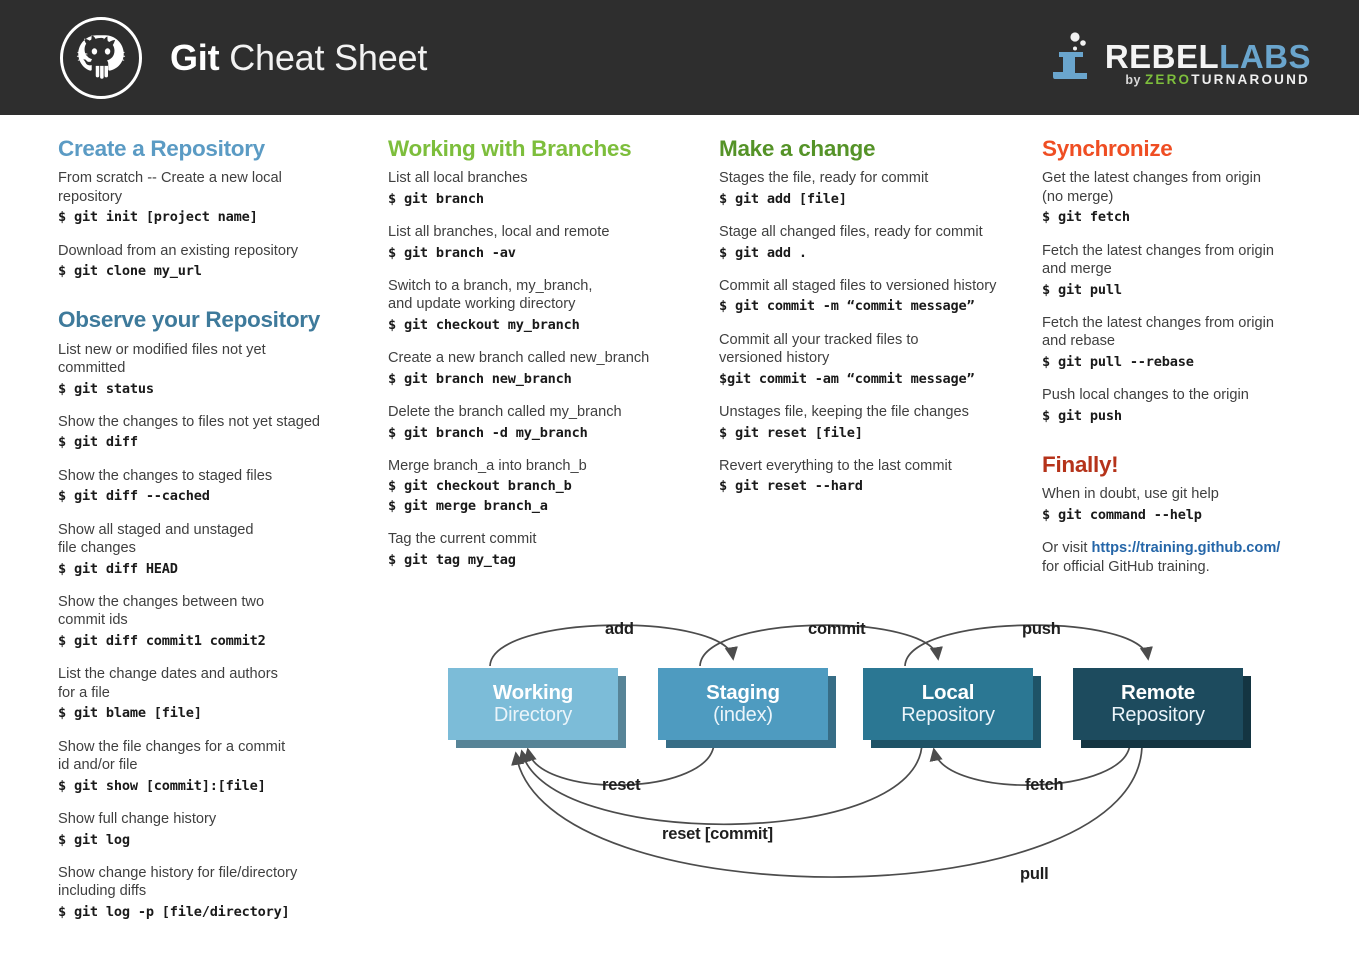 Image resolution: width=1359 pixels, height=961 pixels. Describe the element at coordinates (218, 713) in the screenshot. I see `git-command: $ git blame [file]` at that location.